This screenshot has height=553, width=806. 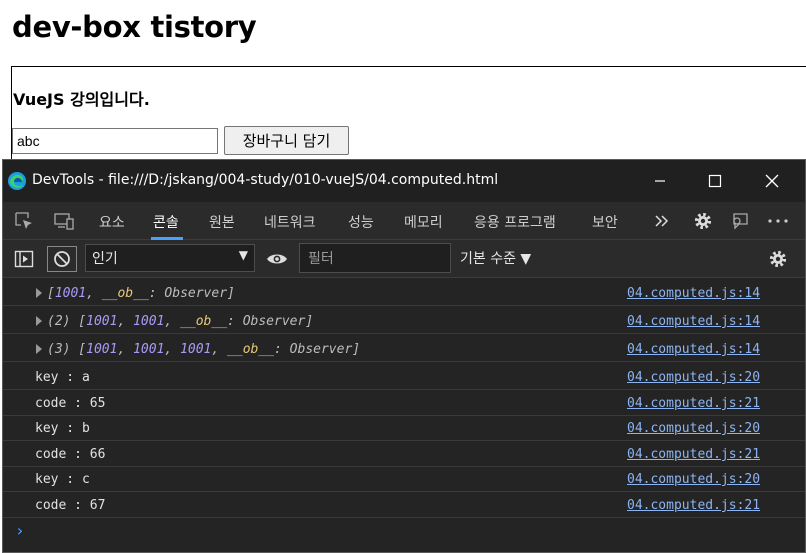 I want to click on page-title: dev-box tistory, so click(x=134, y=27).